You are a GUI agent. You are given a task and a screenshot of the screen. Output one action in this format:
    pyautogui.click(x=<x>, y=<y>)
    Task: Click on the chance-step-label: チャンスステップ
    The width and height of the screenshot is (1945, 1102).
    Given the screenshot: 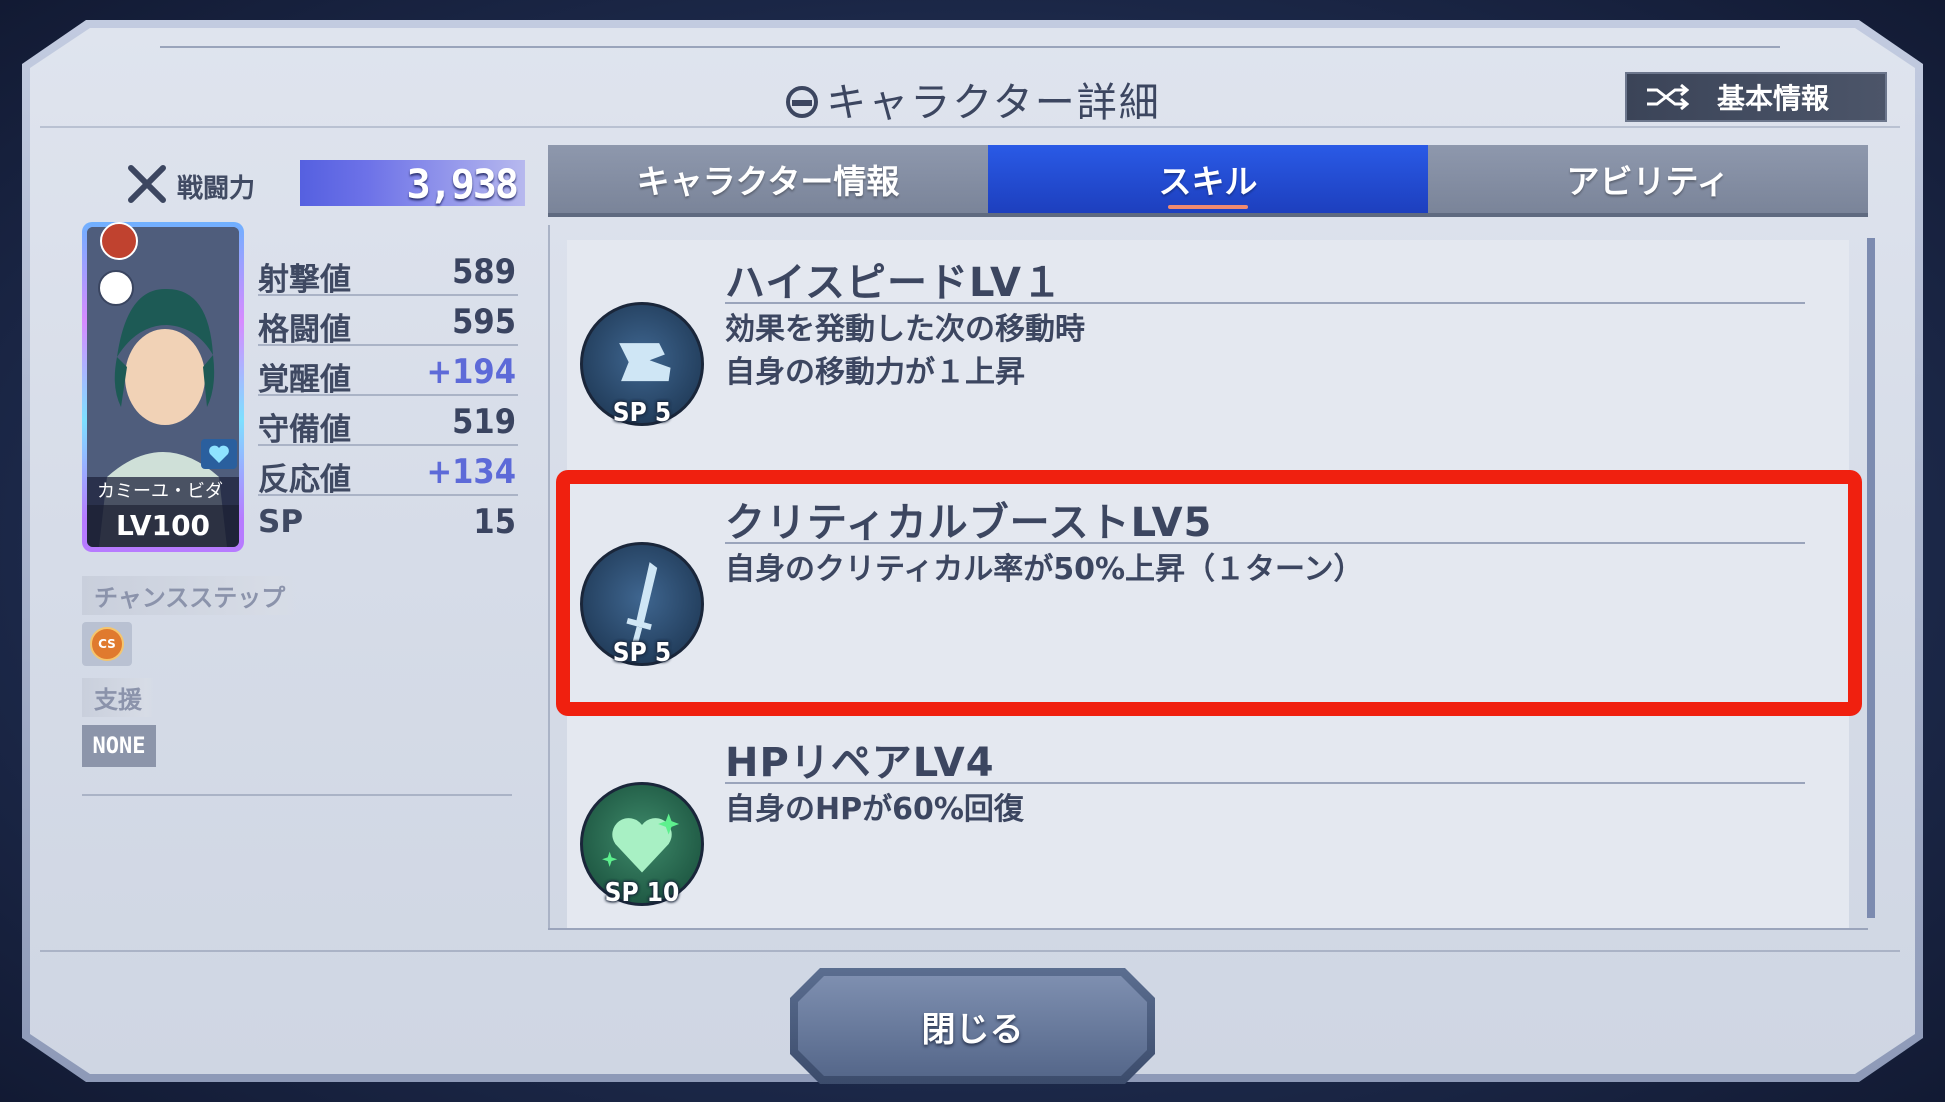 What is the action you would take?
    pyautogui.click(x=190, y=595)
    